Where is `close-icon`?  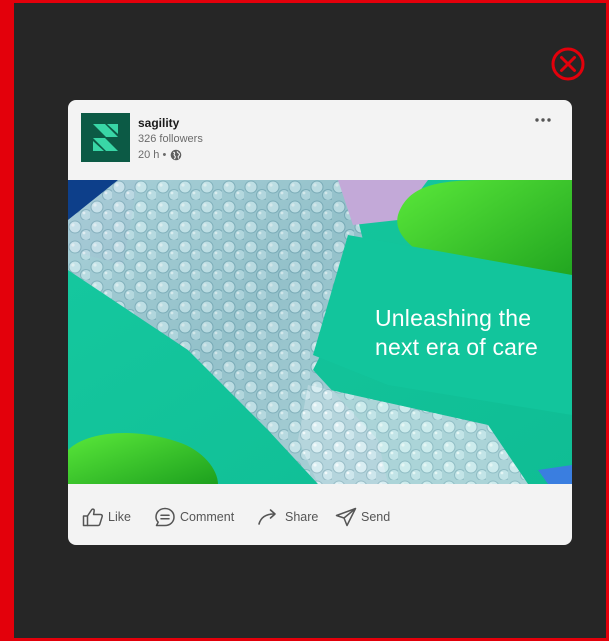 close-icon is located at coordinates (568, 64).